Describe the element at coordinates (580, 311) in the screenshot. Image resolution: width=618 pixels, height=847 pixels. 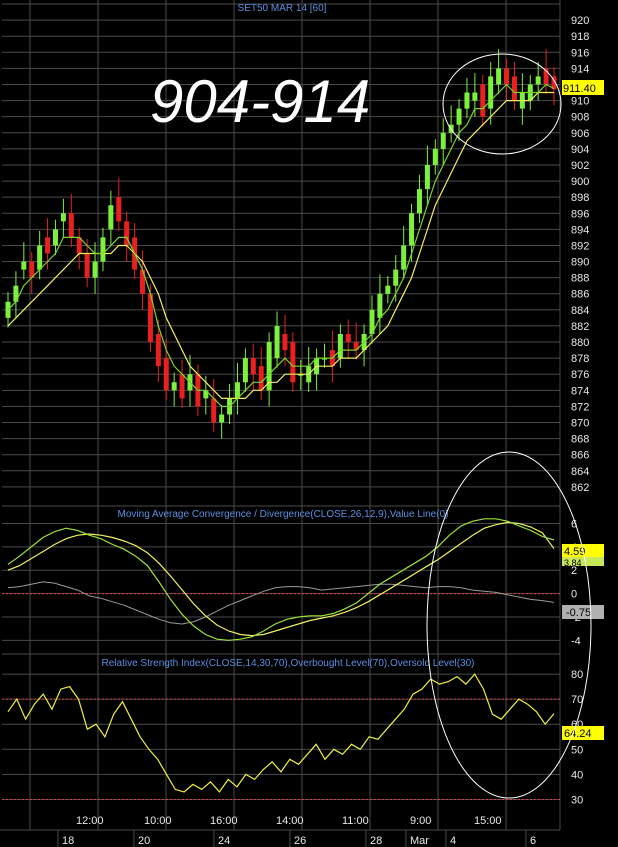
I see `price-tick-label: 884` at that location.